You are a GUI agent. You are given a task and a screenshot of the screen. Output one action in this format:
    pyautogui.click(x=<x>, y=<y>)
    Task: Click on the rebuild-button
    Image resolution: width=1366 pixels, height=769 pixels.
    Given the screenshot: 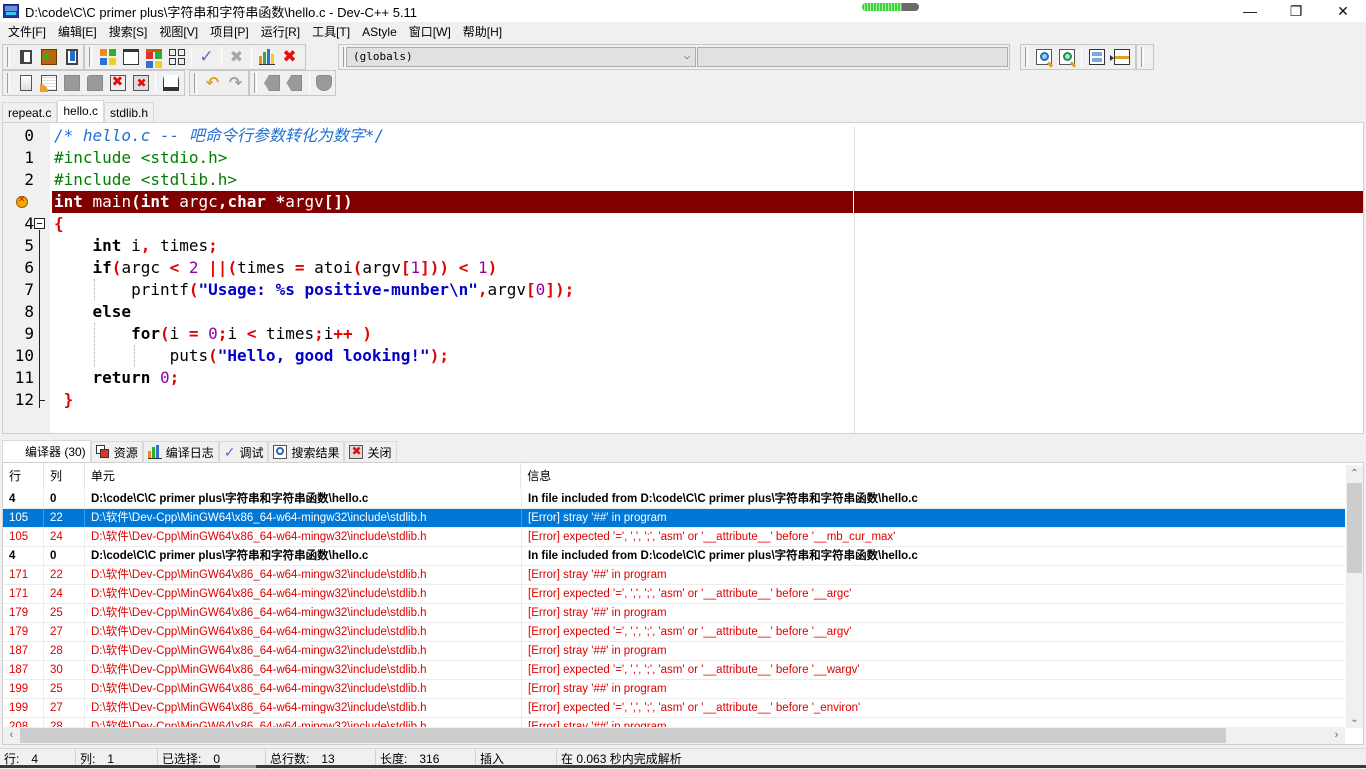 What is the action you would take?
    pyautogui.click(x=176, y=57)
    